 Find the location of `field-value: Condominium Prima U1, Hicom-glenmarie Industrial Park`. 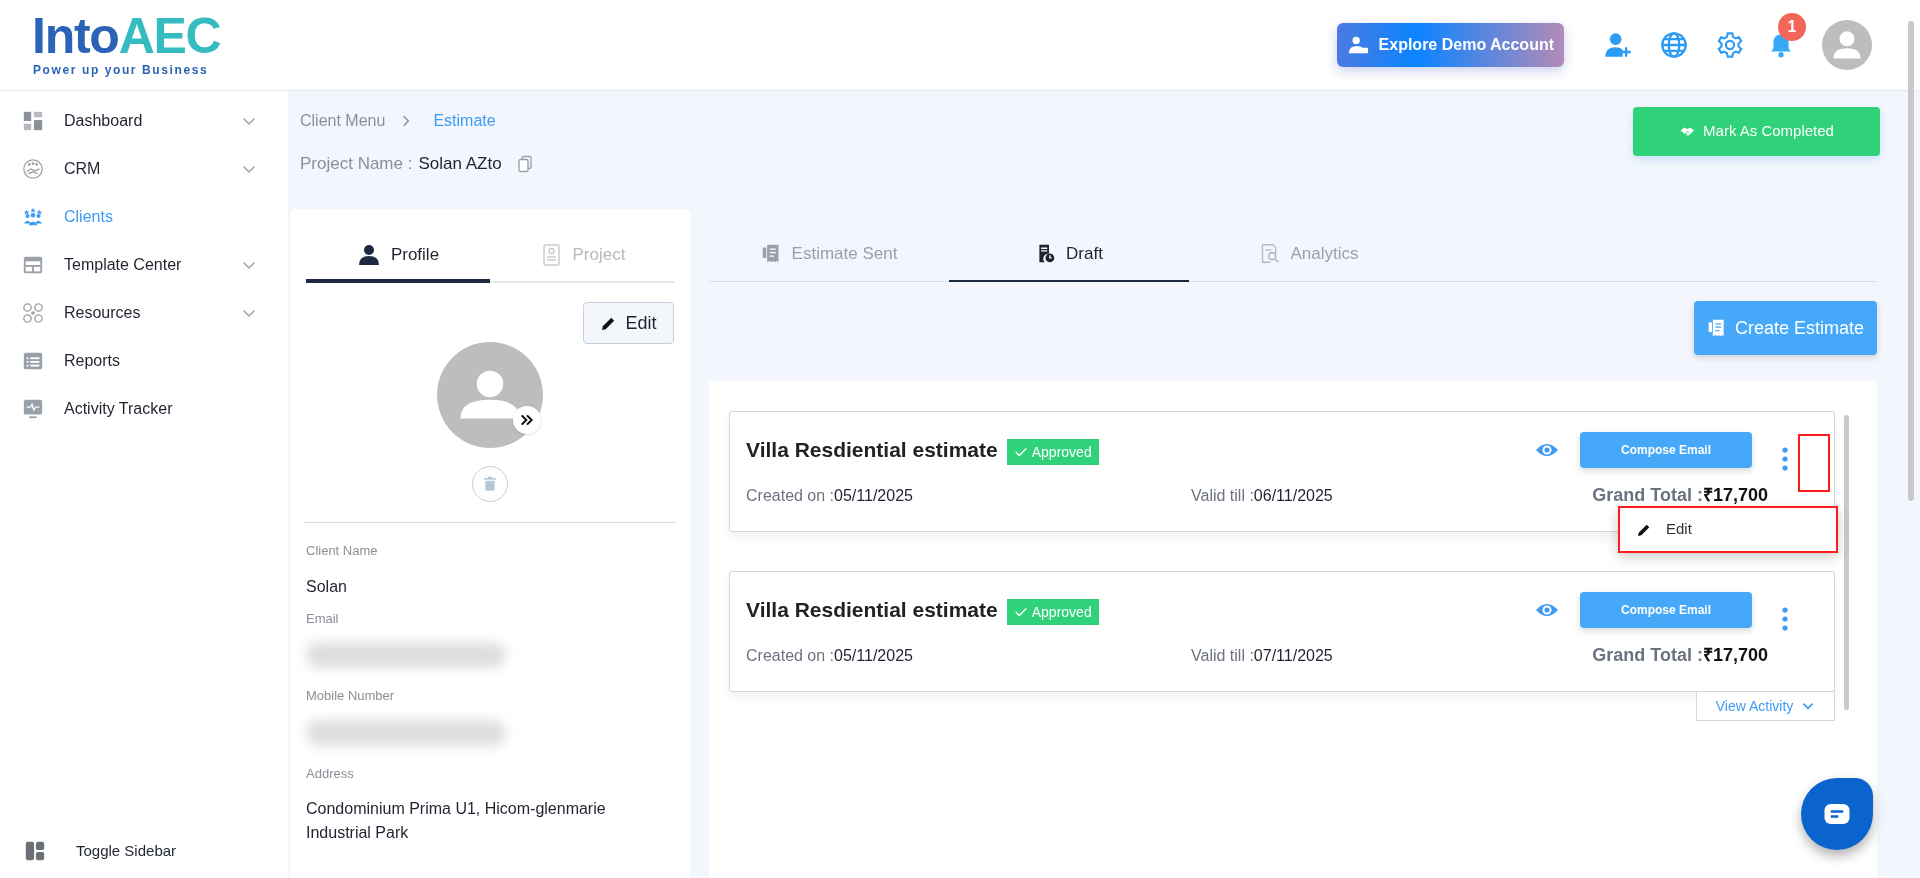

field-value: Condominium Prima U1, Hicom-glenmarie Industrial Park is located at coordinates (456, 821).